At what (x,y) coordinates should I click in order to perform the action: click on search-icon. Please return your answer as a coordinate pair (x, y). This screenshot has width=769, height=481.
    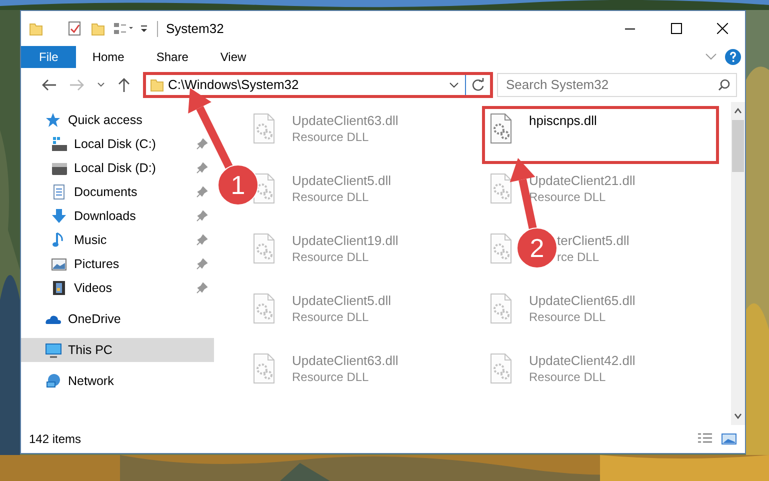
    Looking at the image, I should click on (724, 84).